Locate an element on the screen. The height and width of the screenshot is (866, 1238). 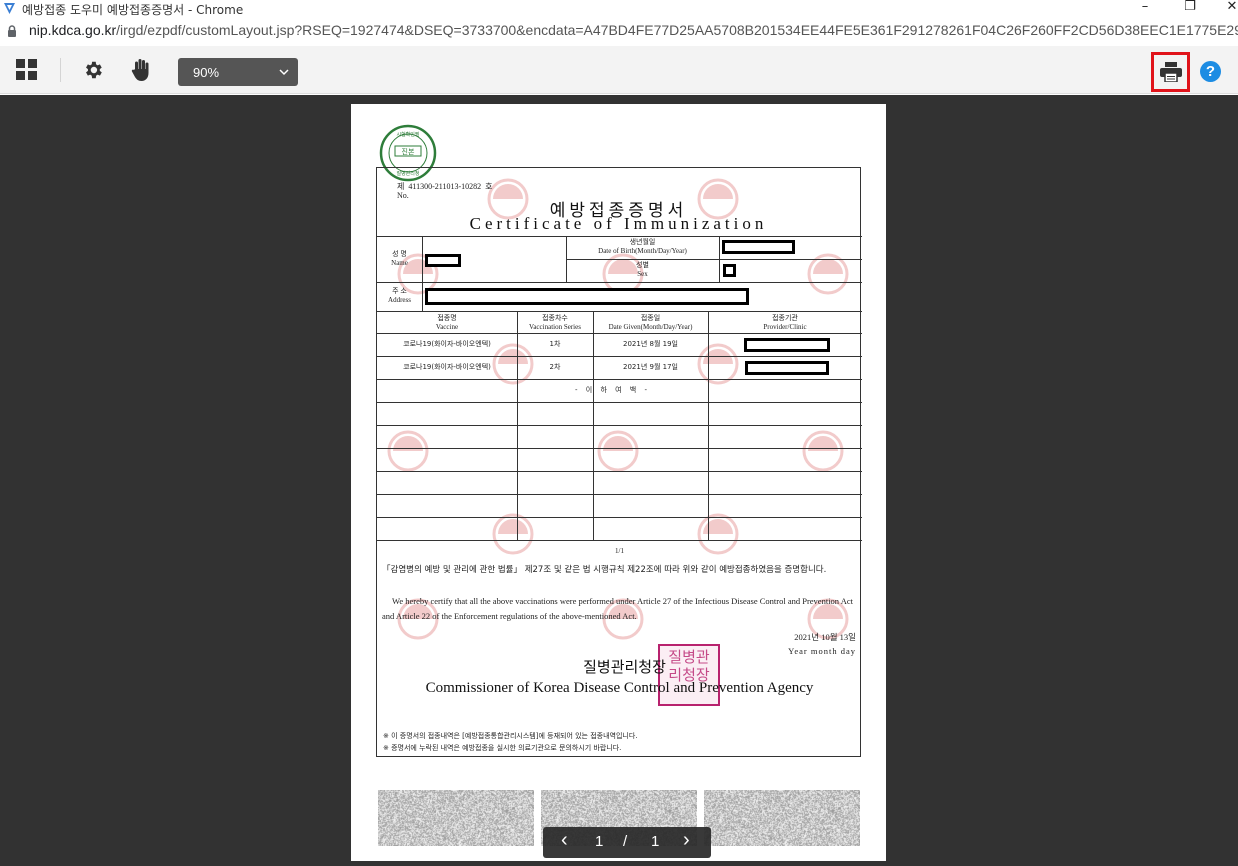
certificate-number: 제 411300-211013-10282 호 is located at coordinates (444, 186).